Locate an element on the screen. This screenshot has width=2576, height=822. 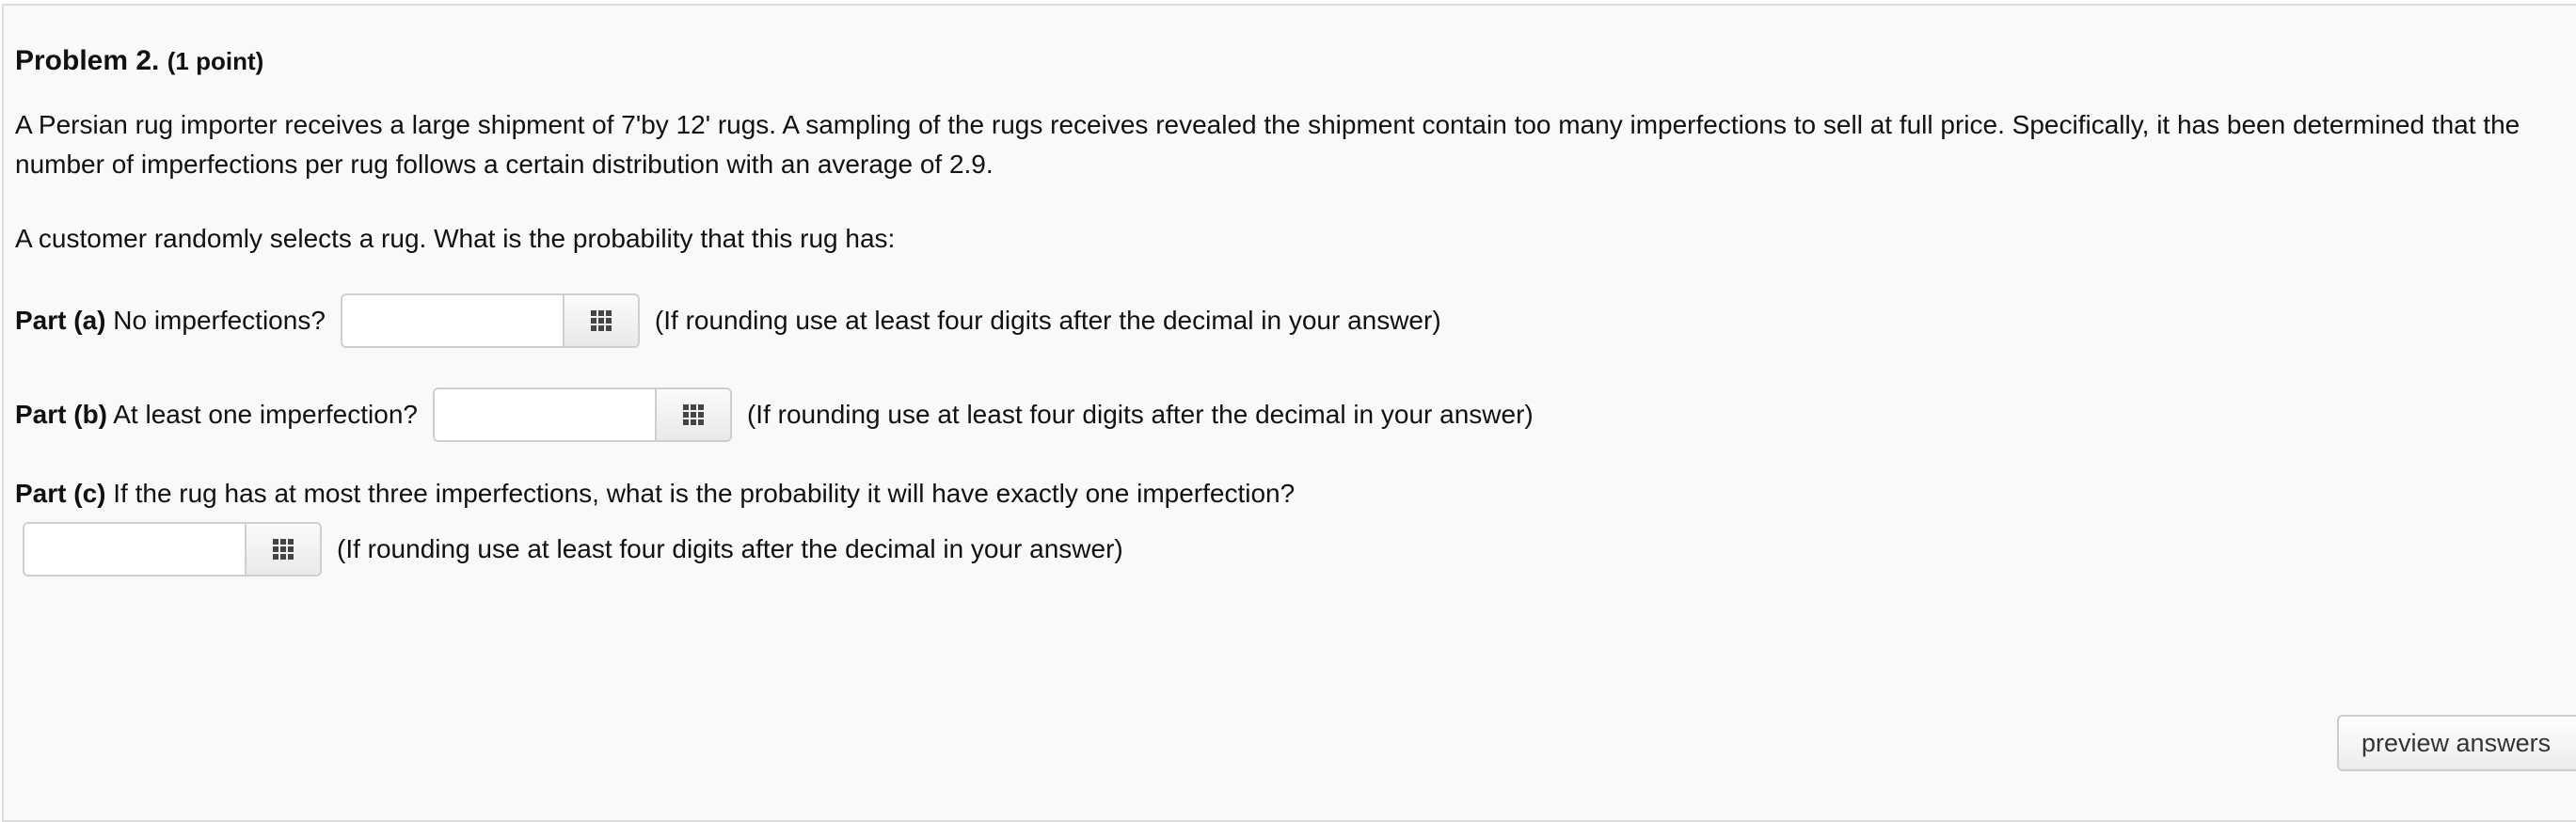
part-b-label: Part (b) is located at coordinates (61, 414).